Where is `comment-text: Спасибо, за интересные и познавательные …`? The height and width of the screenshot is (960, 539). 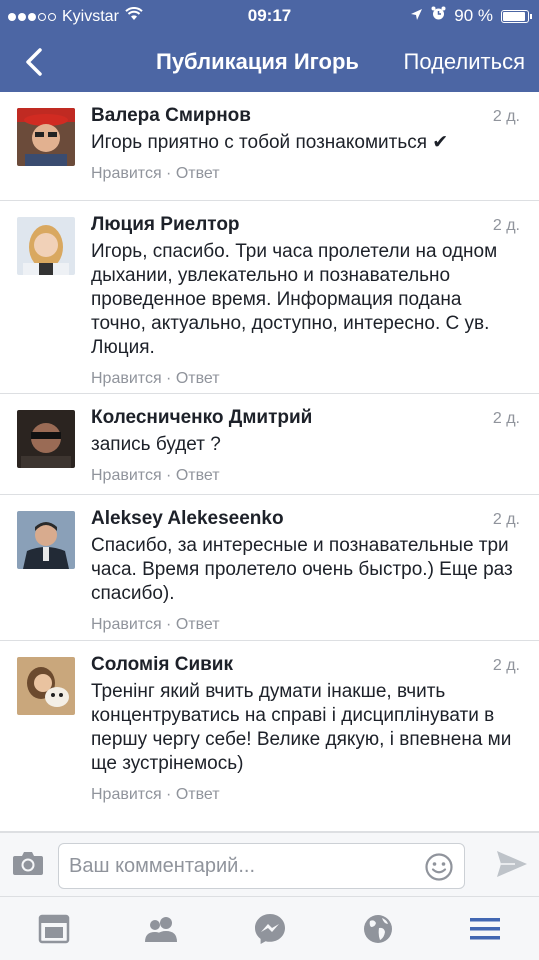
comment-text: Спасибо, за интересные и познавательные … is located at coordinates (302, 569).